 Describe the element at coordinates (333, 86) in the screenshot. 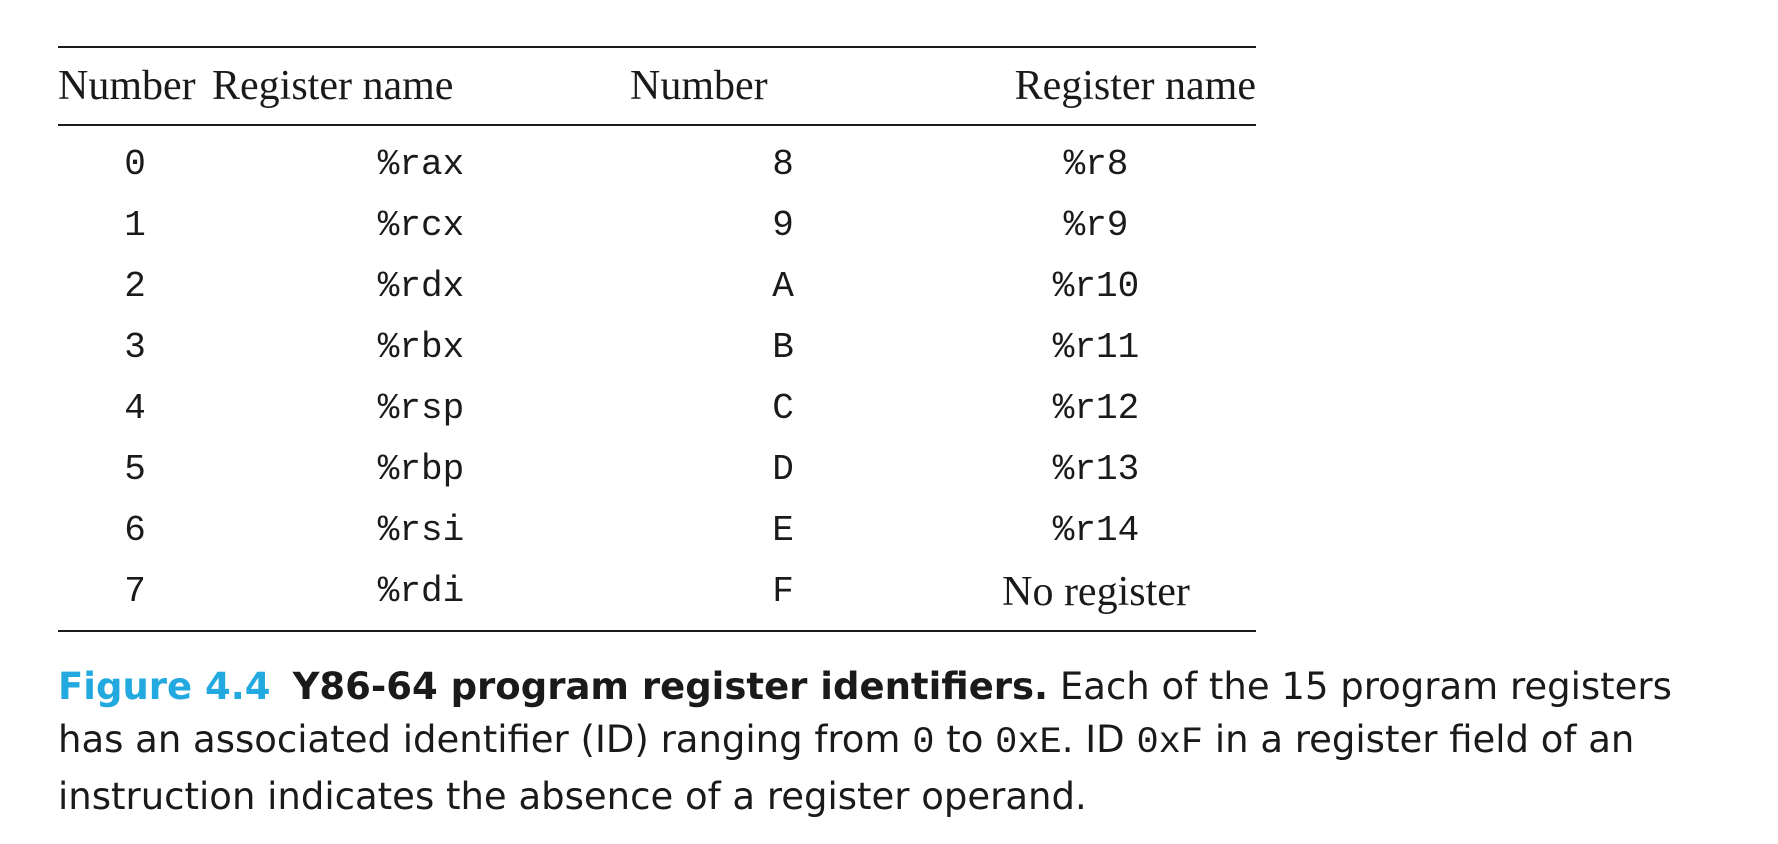

I see `header-register-name-left: Register name` at that location.